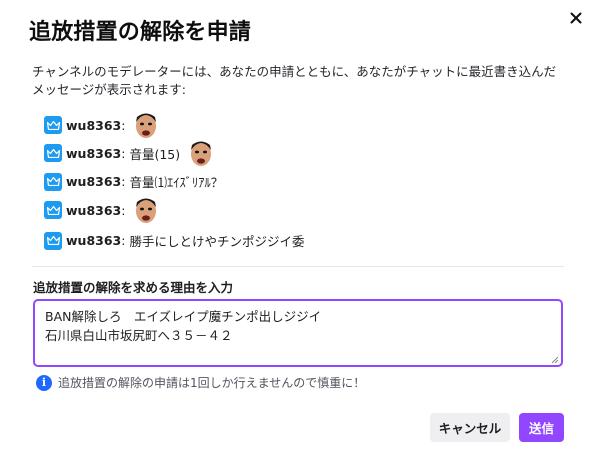 This screenshot has height=465, width=599. What do you see at coordinates (133, 287) in the screenshot?
I see `reason-label: 追放措置の解除を求める理由を入力` at bounding box center [133, 287].